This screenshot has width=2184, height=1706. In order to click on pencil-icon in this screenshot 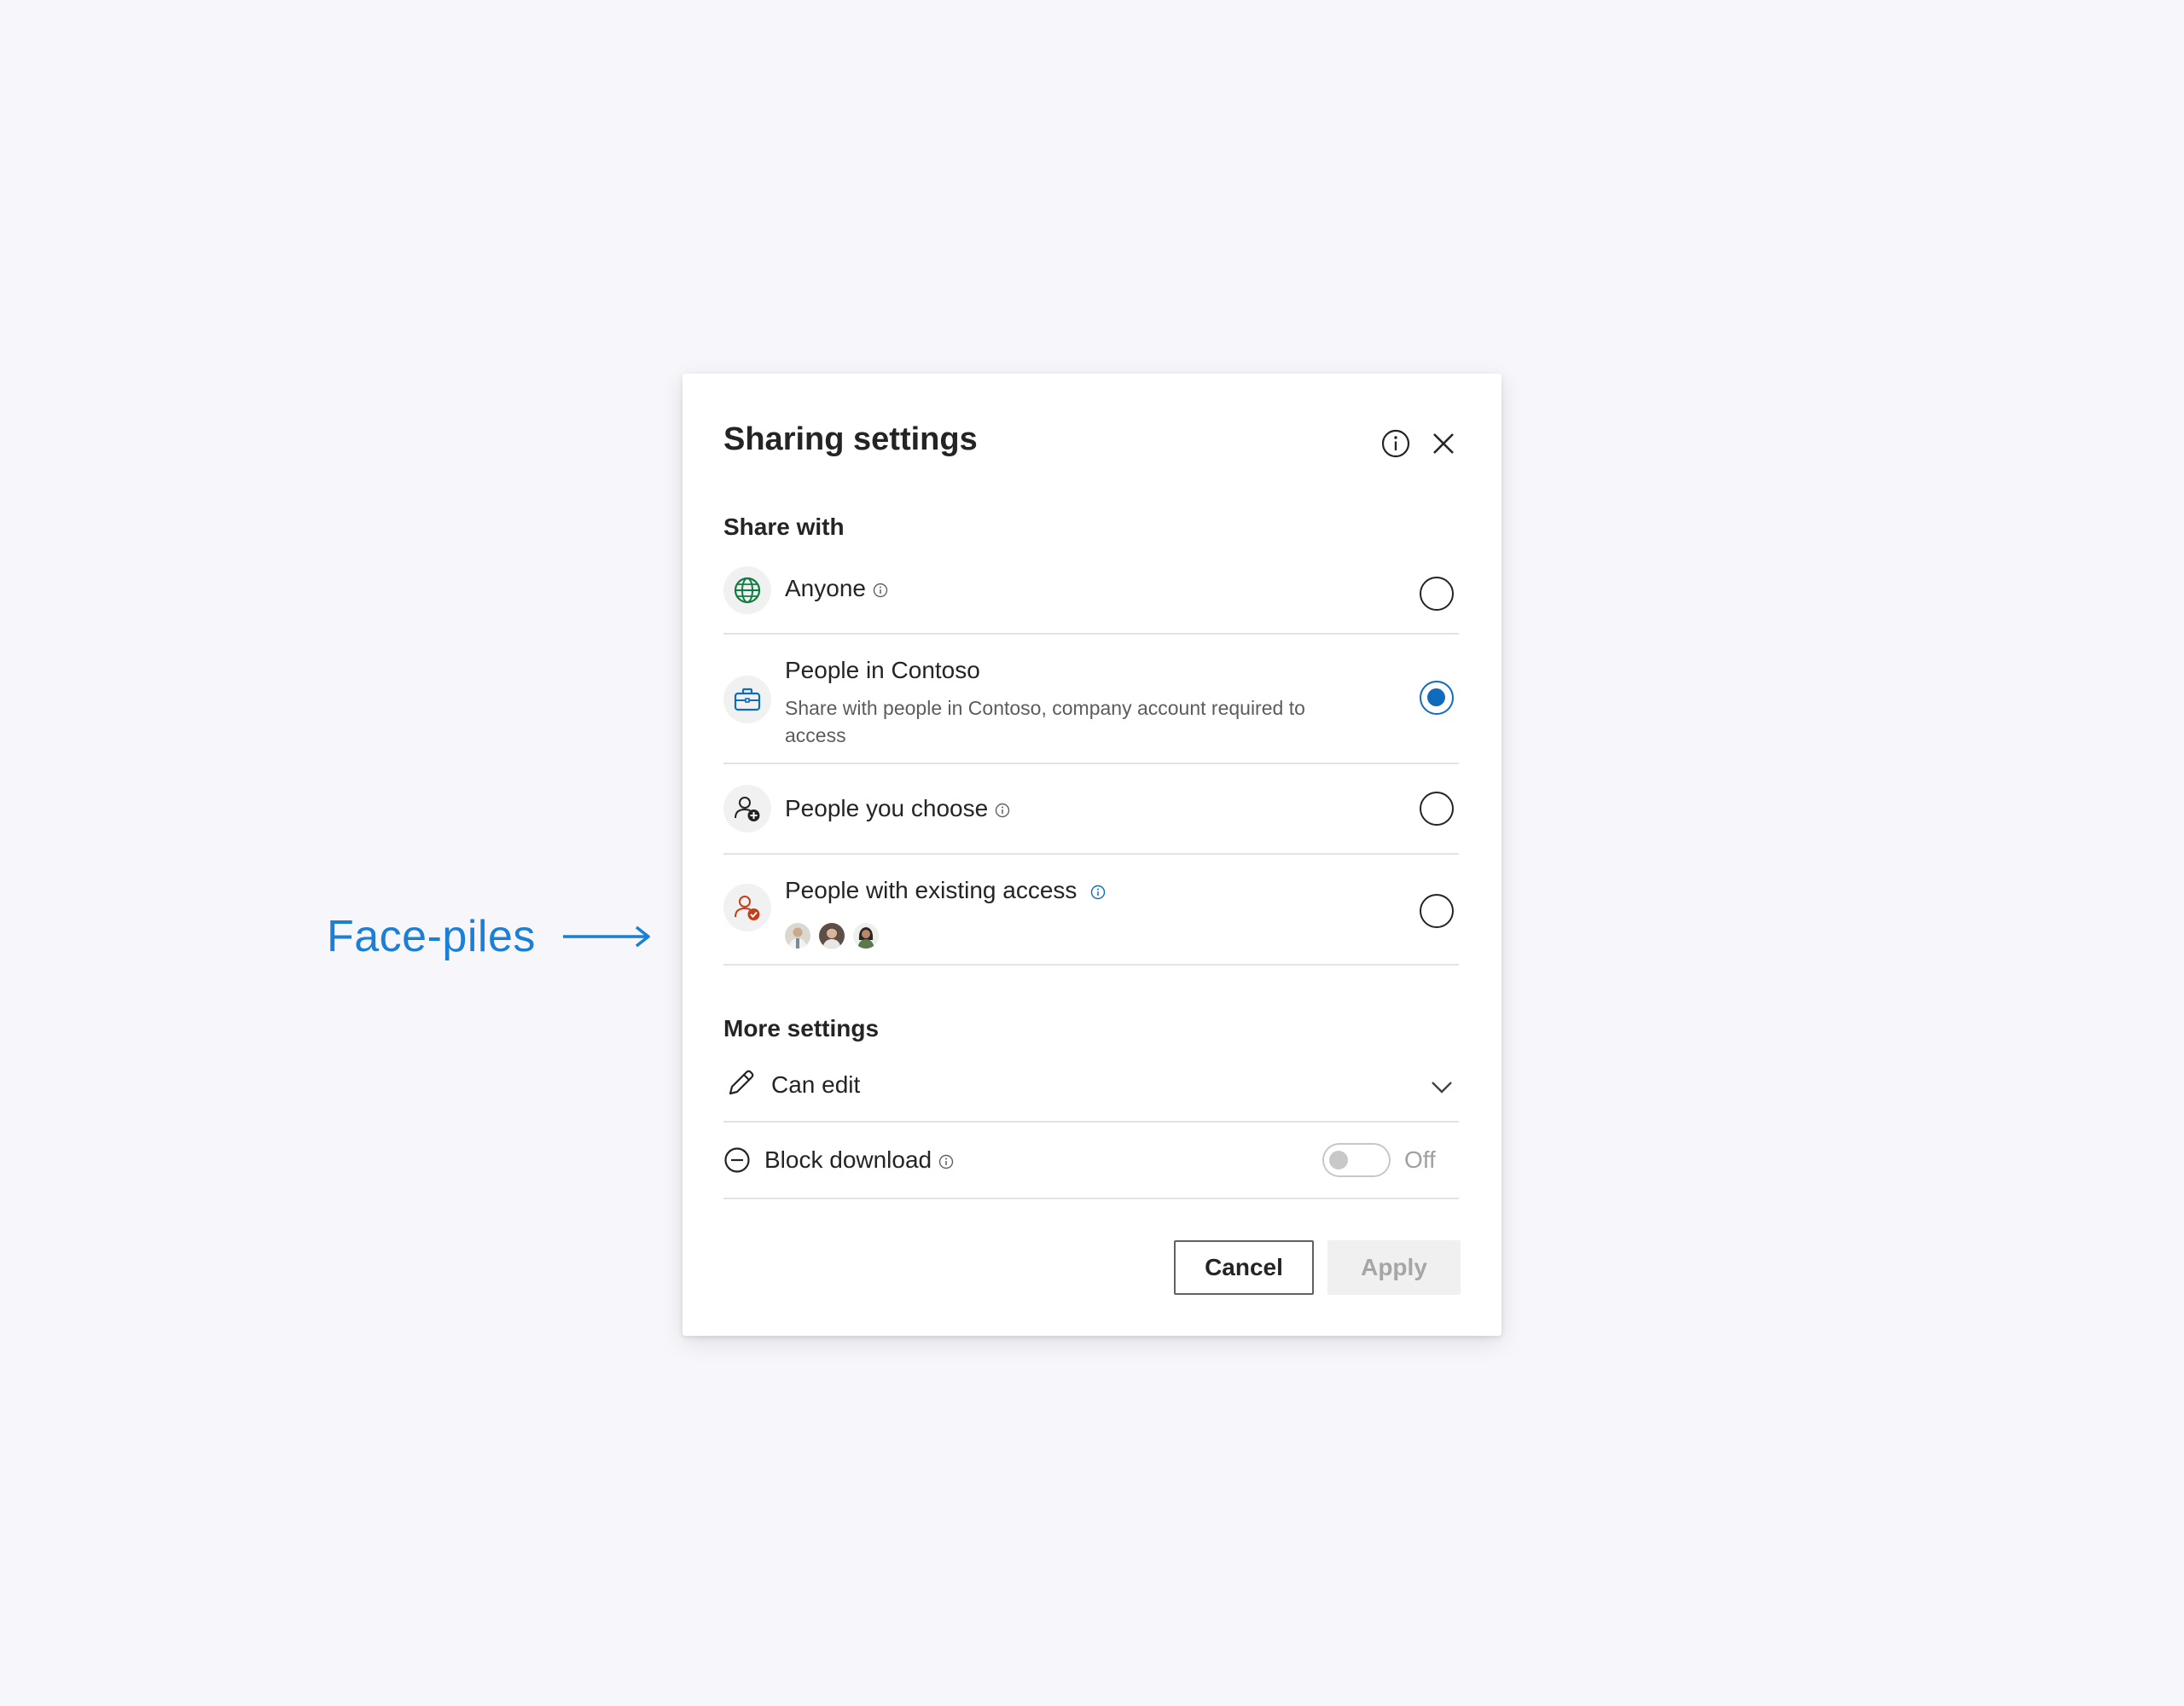, I will do `click(742, 1082)`.